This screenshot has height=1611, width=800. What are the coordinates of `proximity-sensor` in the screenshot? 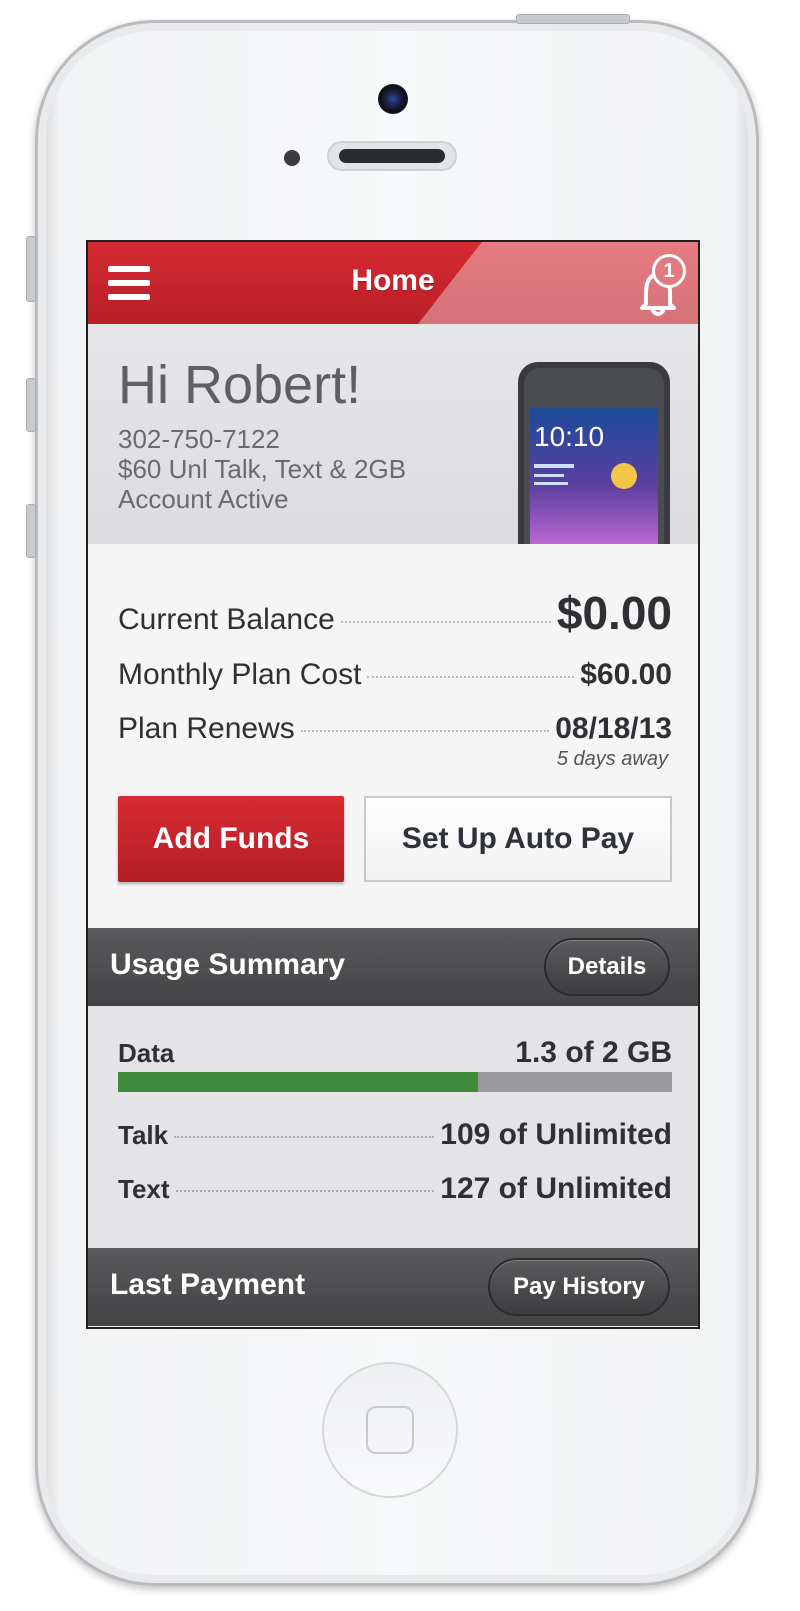 It's located at (292, 158).